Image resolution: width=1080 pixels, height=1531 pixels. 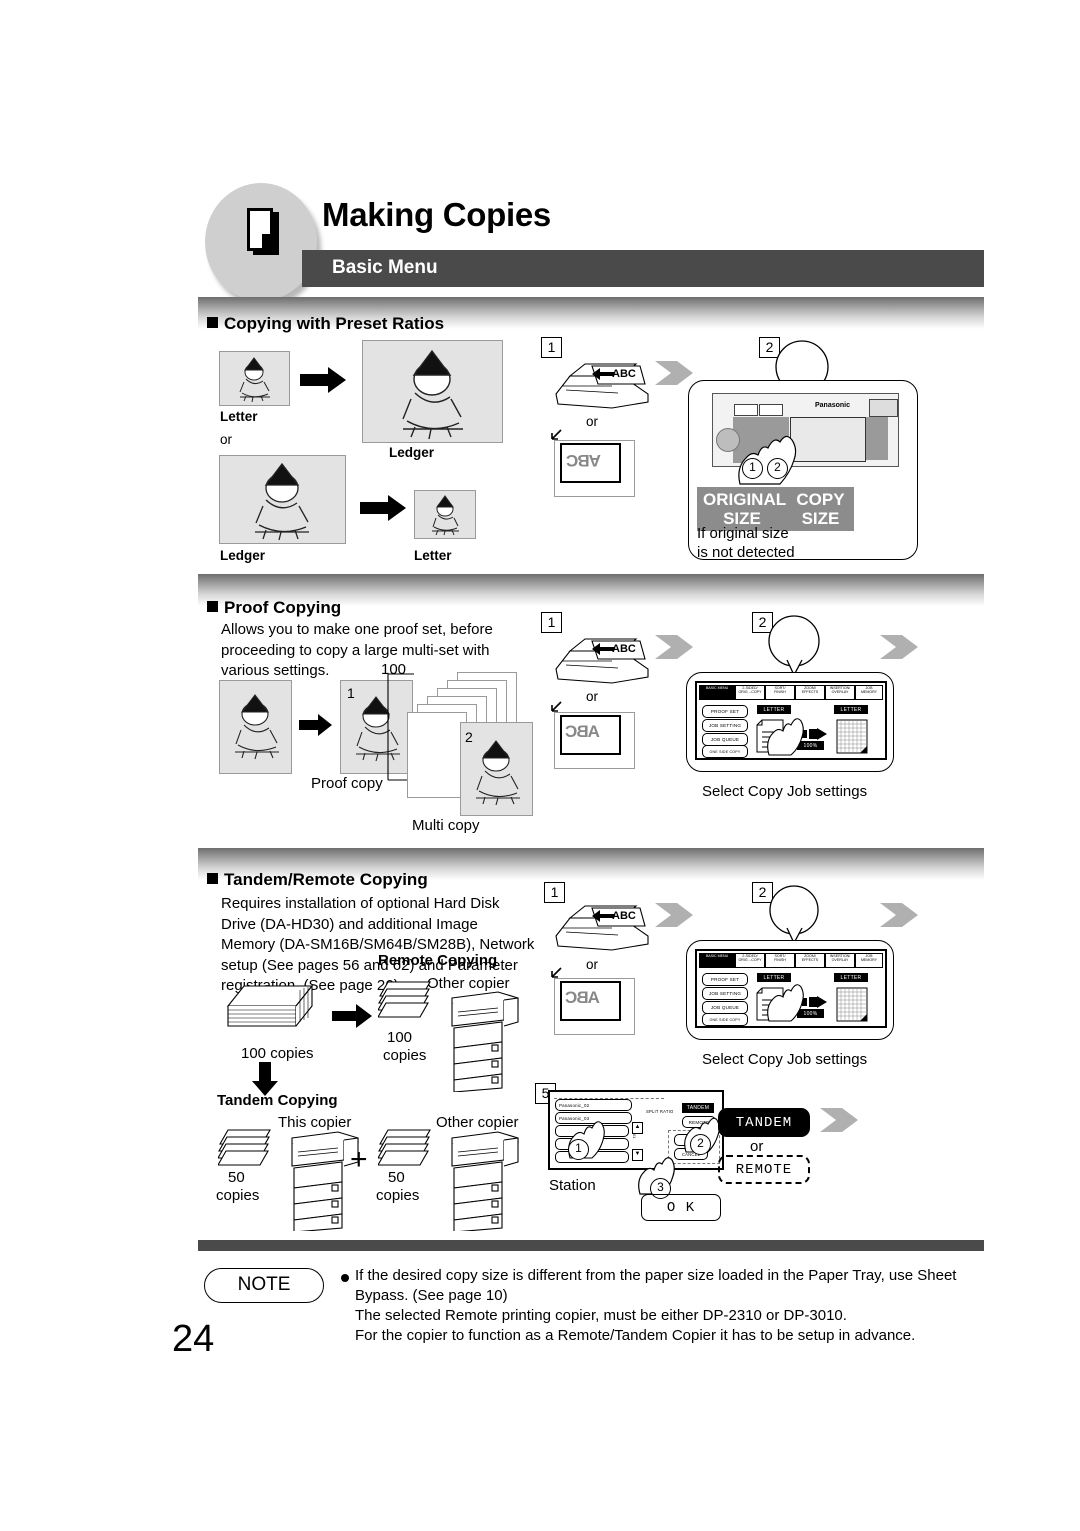 I want to click on lcd-copy-icon-s2, so click(x=852, y=736).